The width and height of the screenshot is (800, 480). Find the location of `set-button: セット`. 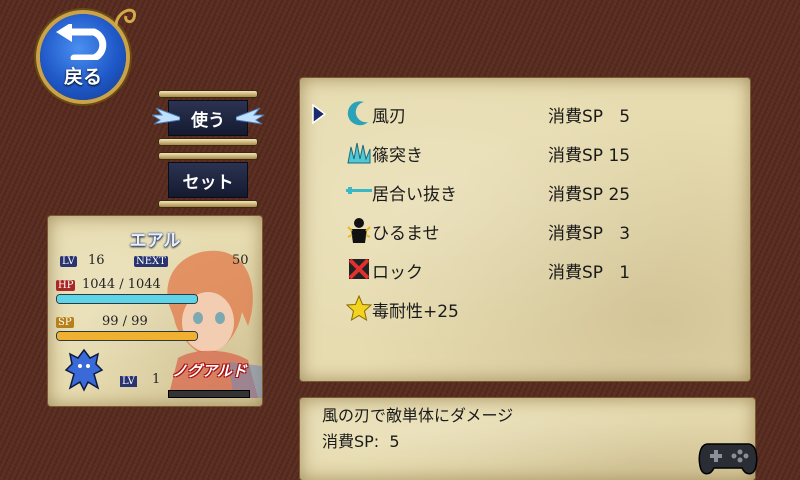

set-button: セット is located at coordinates (208, 180).